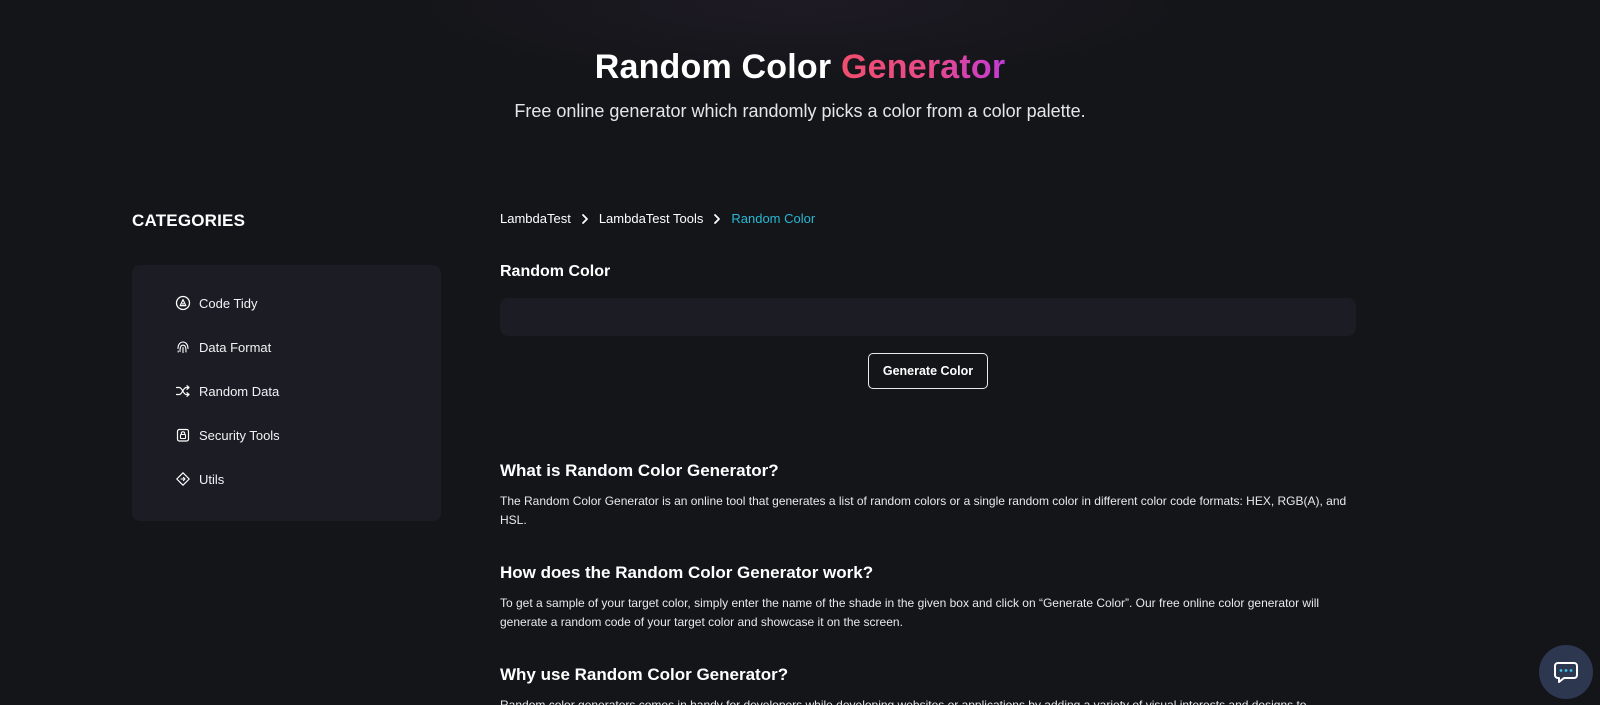  I want to click on chat-icon, so click(1566, 672).